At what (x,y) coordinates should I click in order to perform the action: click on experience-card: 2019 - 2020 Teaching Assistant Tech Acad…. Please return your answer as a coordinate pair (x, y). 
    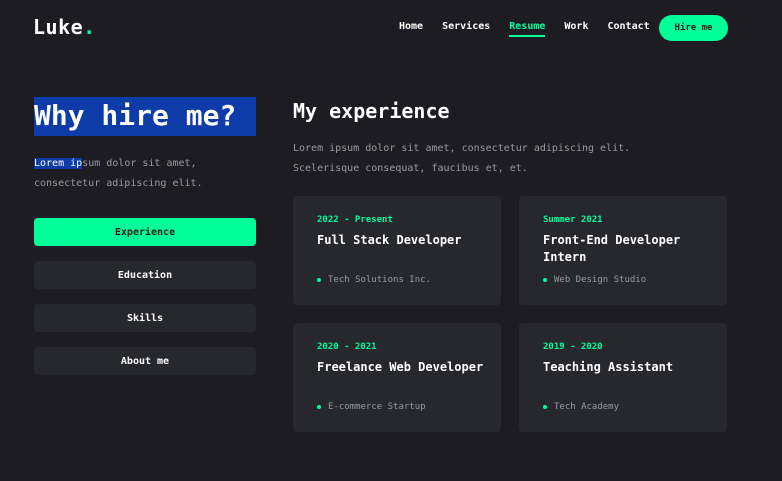
    Looking at the image, I should click on (623, 377).